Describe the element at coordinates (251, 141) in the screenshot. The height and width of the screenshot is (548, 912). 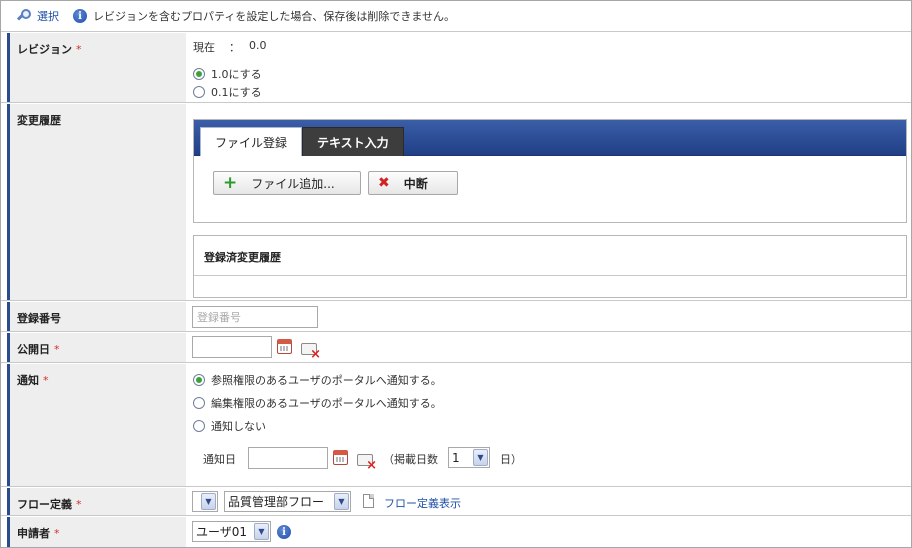
I see `tab-file-register: ファイル登録` at that location.